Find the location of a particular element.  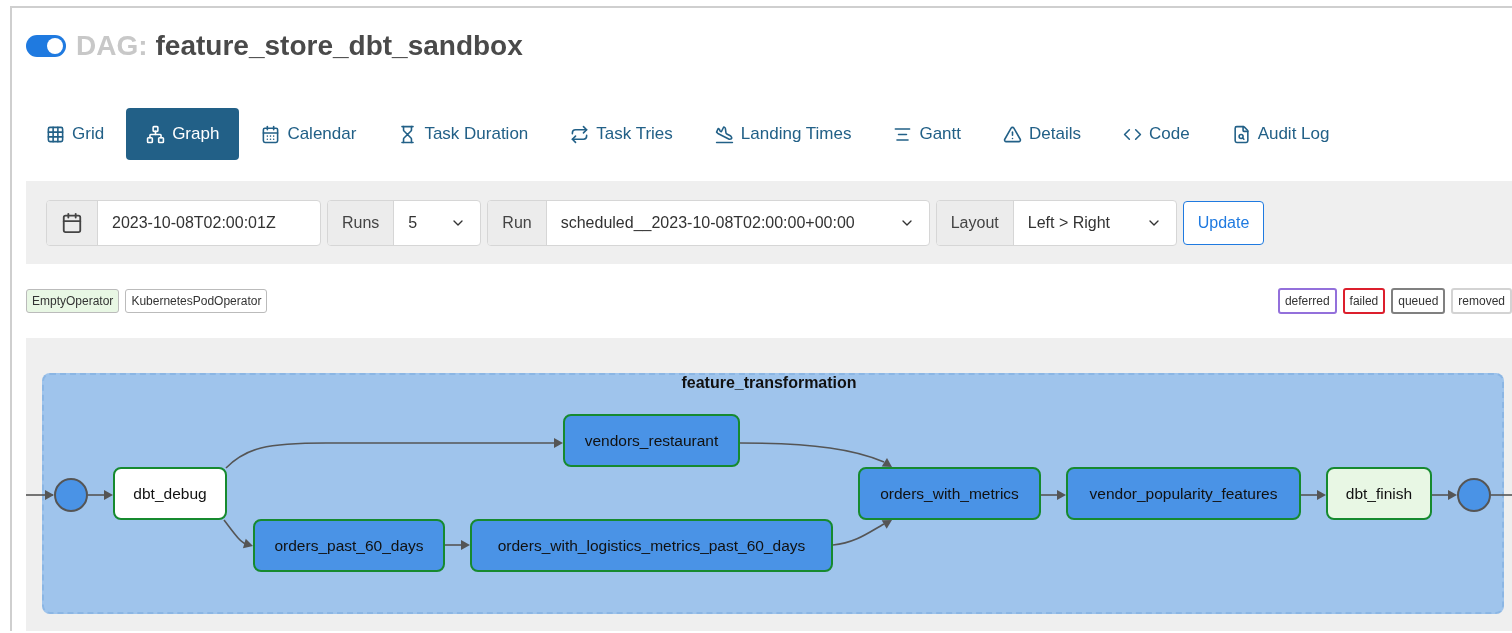

dag-toggle is located at coordinates (46, 46).